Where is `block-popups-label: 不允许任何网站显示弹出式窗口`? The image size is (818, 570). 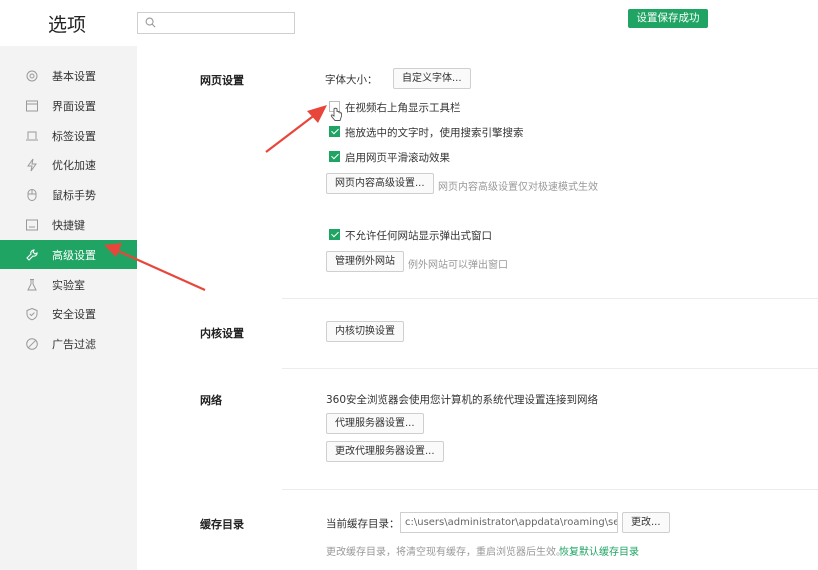 block-popups-label: 不允许任何网站显示弹出式窗口 is located at coordinates (418, 236).